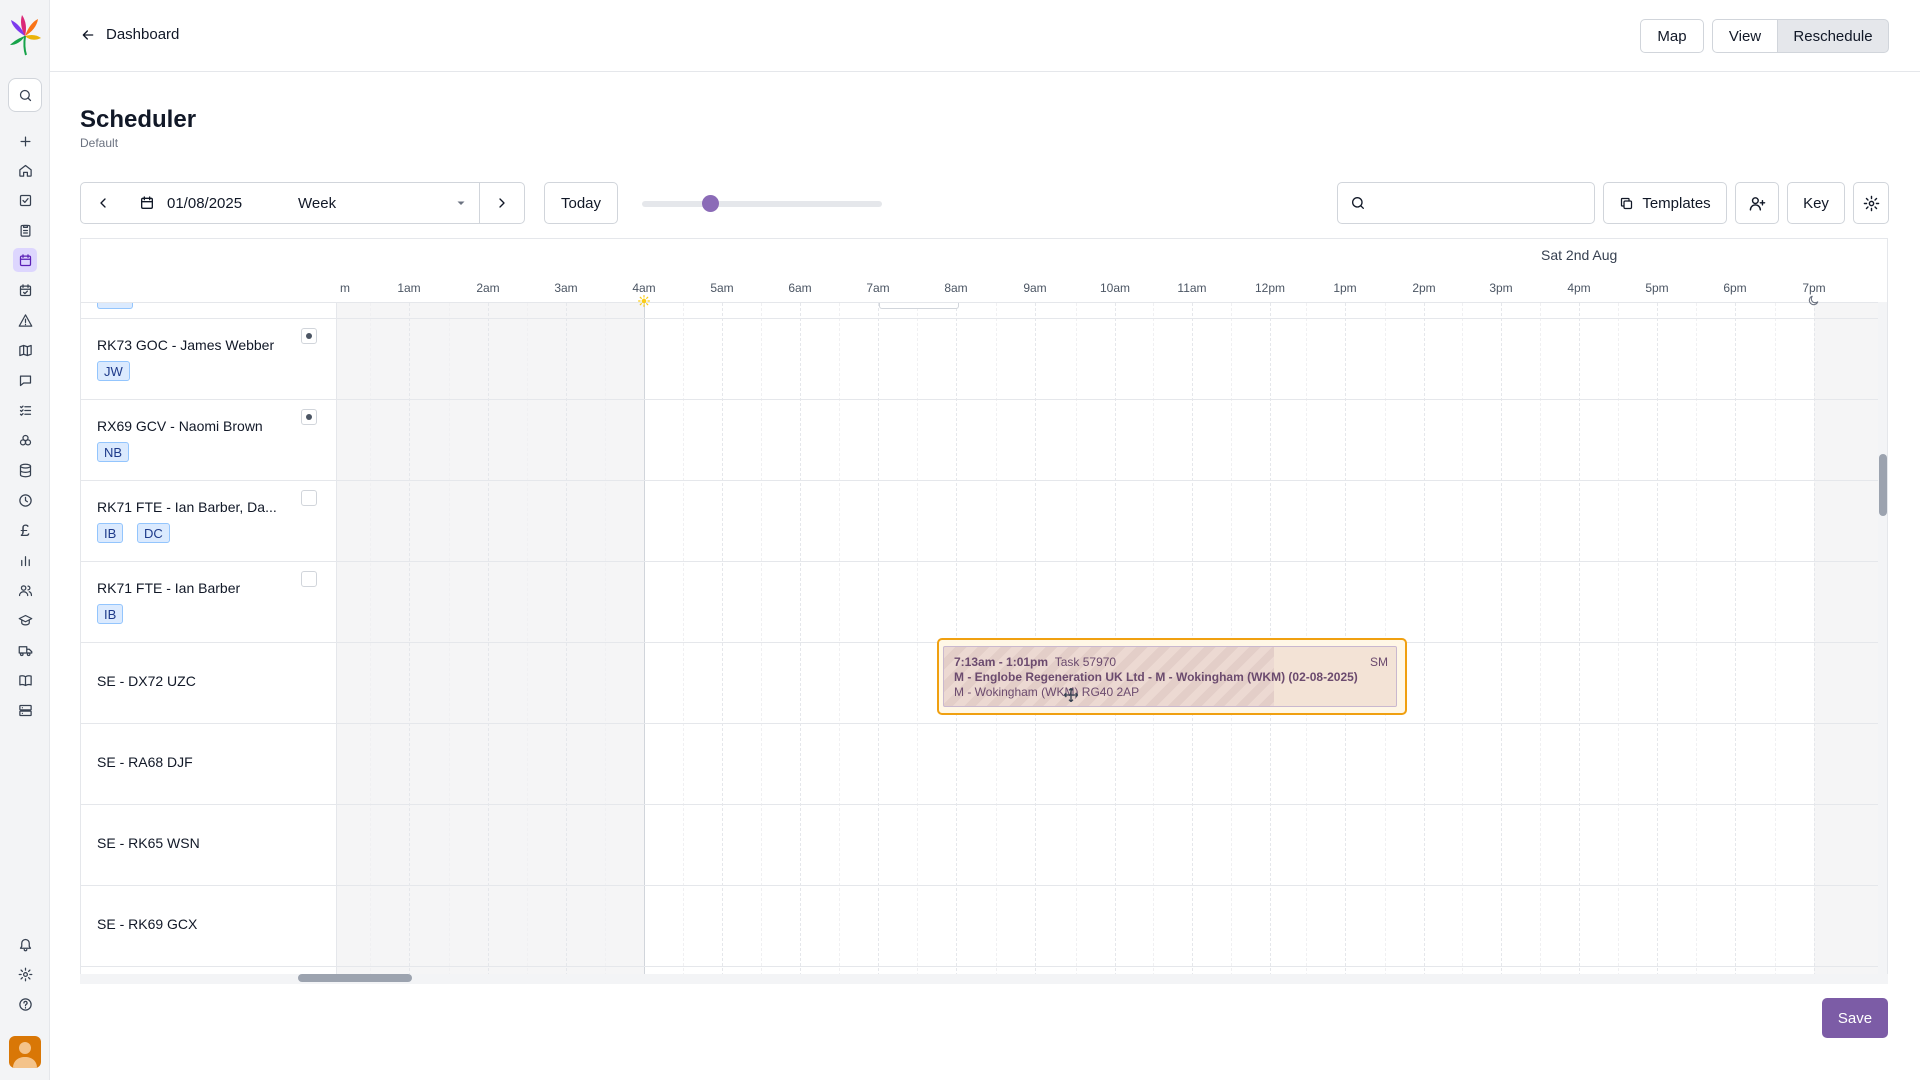  Describe the element at coordinates (502, 203) in the screenshot. I see `next-period-button` at that location.